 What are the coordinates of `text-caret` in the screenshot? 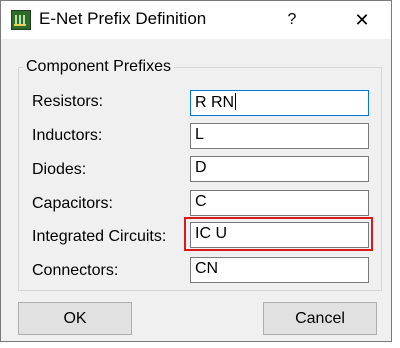 It's located at (236, 101).